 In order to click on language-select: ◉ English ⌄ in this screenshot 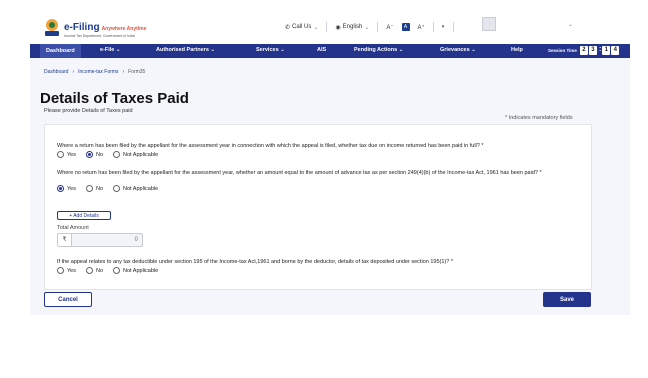, I will do `click(352, 27)`.